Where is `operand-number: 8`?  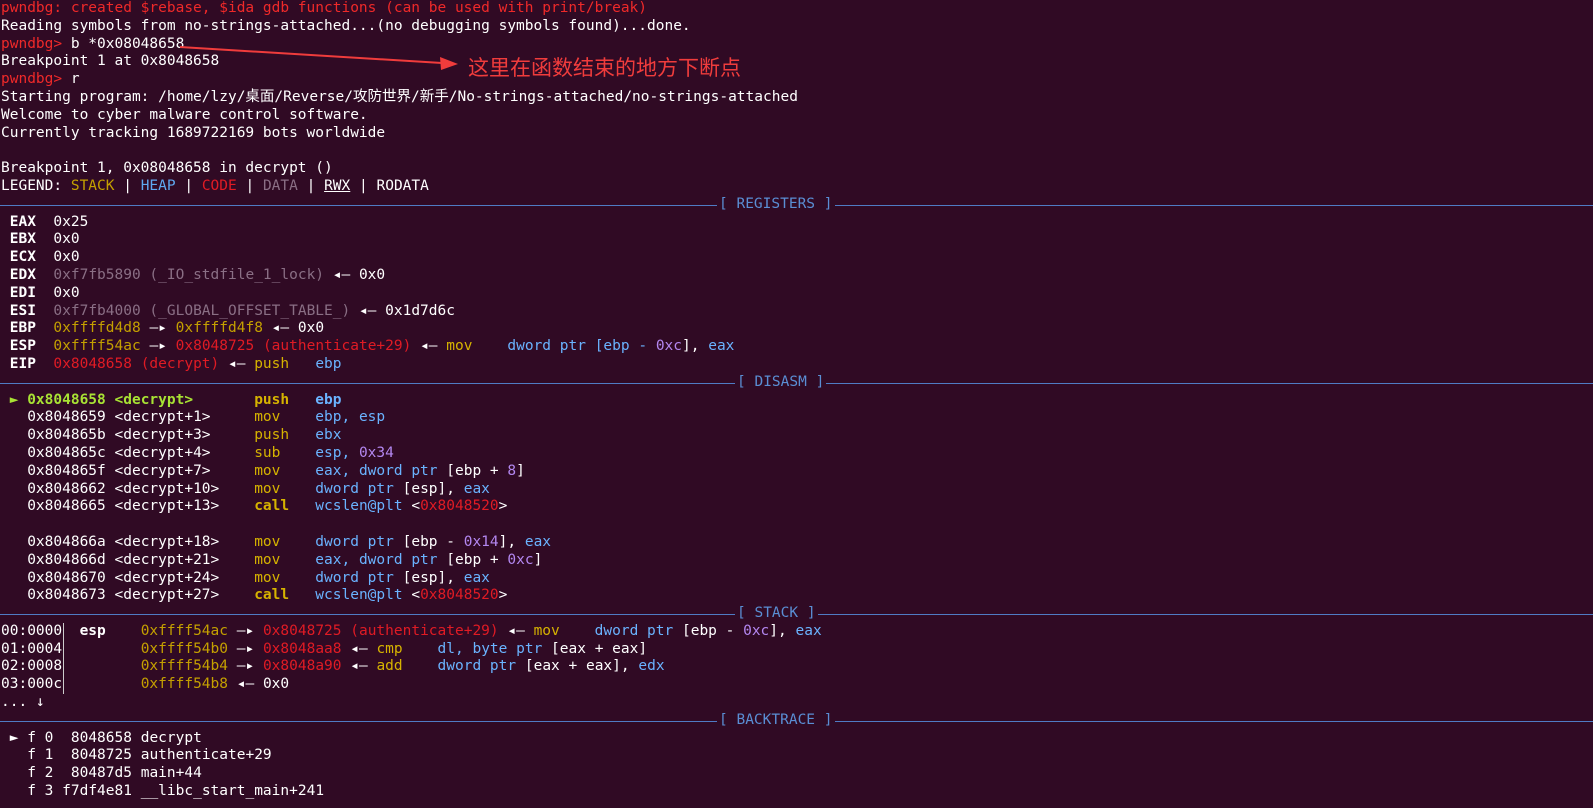 operand-number: 8 is located at coordinates (512, 470).